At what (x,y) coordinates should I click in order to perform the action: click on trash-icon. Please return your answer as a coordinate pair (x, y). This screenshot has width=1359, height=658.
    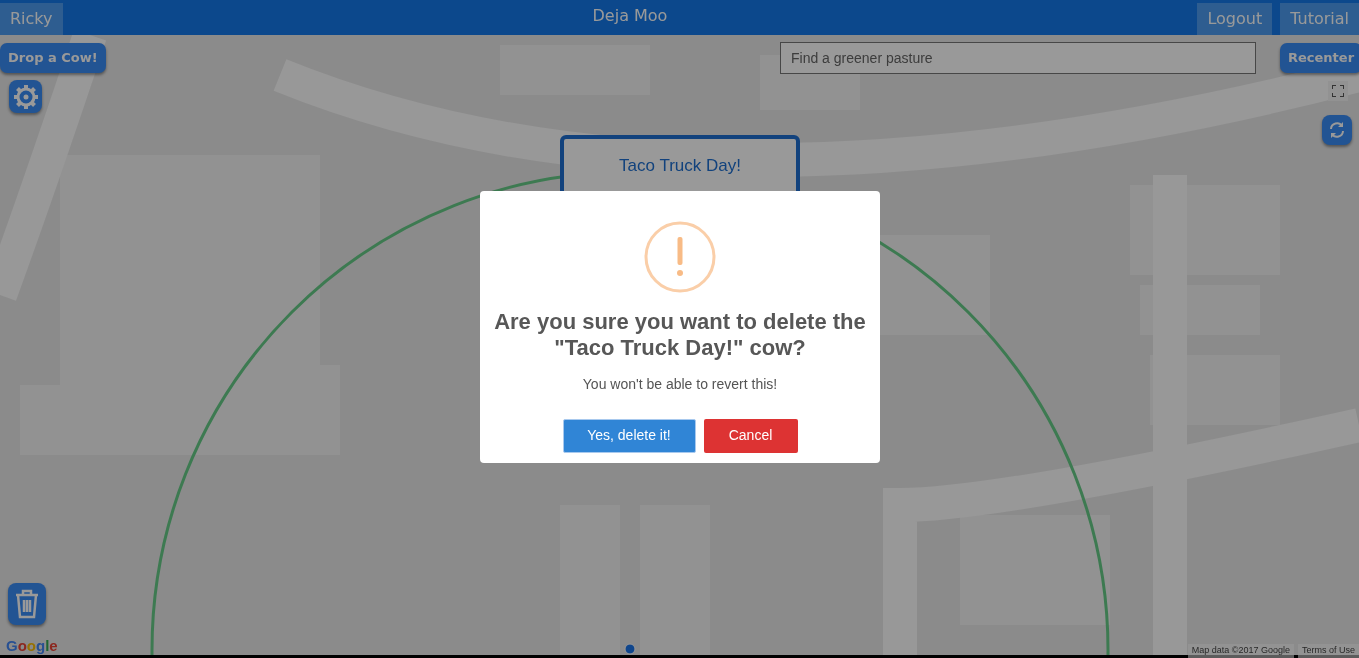
    Looking at the image, I should click on (27, 604).